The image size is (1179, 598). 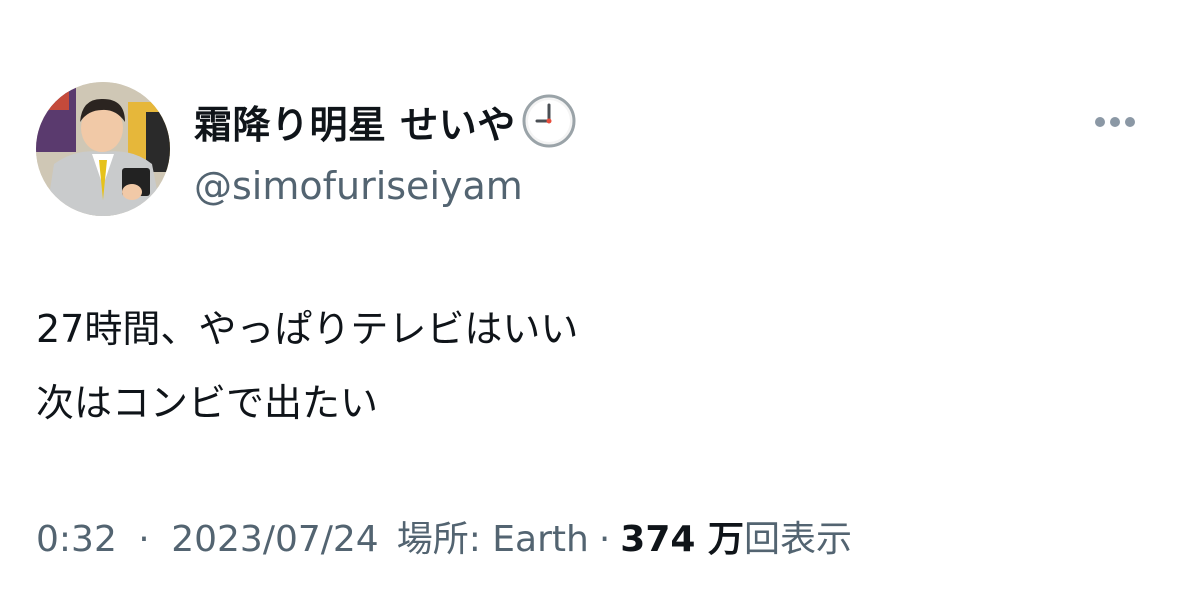 I want to click on tweet-text-line-1: 27時間、やっぱりテレビはいい, so click(x=307, y=329).